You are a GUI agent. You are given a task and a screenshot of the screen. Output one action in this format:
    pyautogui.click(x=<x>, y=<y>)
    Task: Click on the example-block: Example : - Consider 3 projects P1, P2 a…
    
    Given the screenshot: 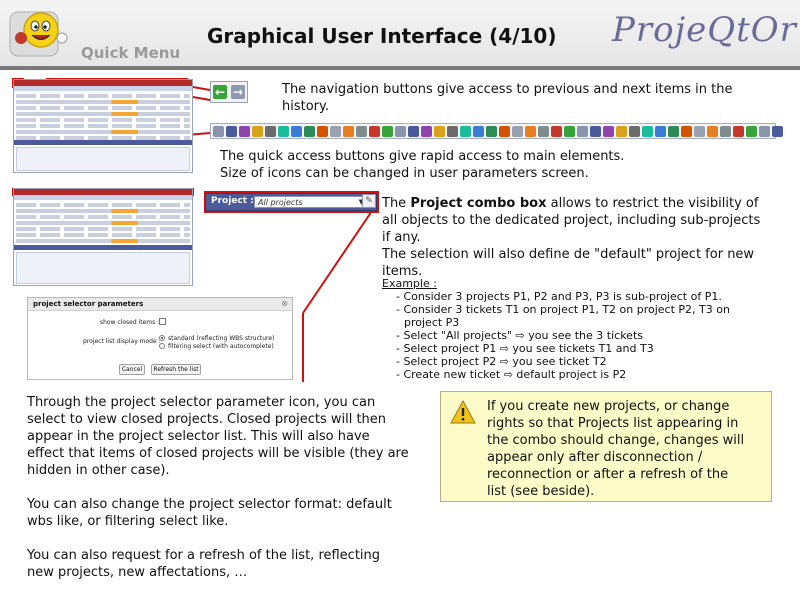 What is the action you would take?
    pyautogui.click(x=582, y=329)
    